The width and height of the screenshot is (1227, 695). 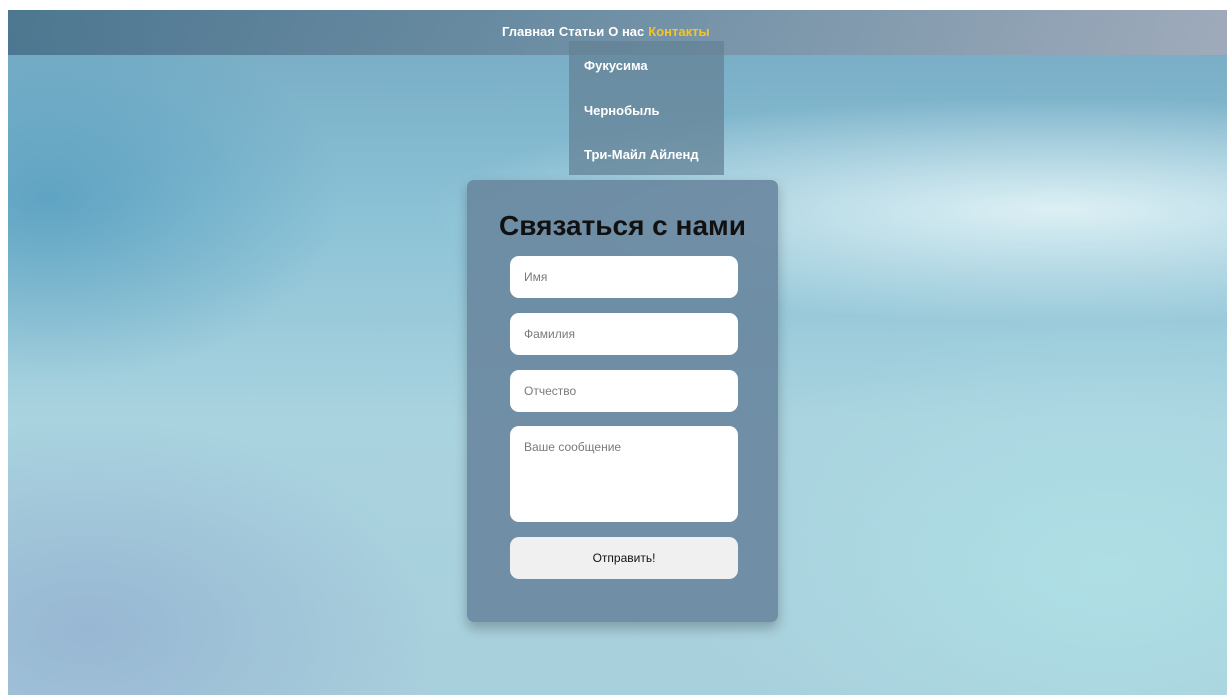 What do you see at coordinates (626, 32) in the screenshot?
I see `nav-item-about: О нас` at bounding box center [626, 32].